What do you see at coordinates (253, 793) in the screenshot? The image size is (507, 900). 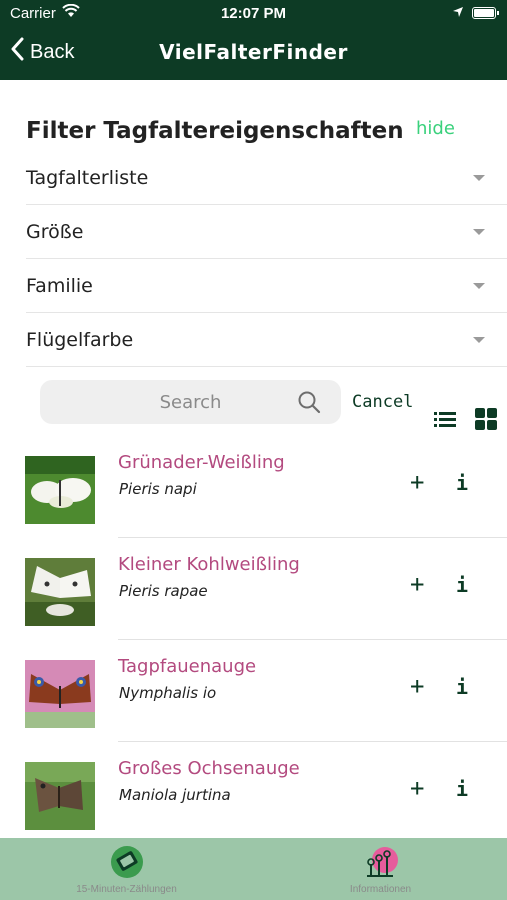 I see `list-item: Großes Ochsenauge Maniola jurtina + i` at bounding box center [253, 793].